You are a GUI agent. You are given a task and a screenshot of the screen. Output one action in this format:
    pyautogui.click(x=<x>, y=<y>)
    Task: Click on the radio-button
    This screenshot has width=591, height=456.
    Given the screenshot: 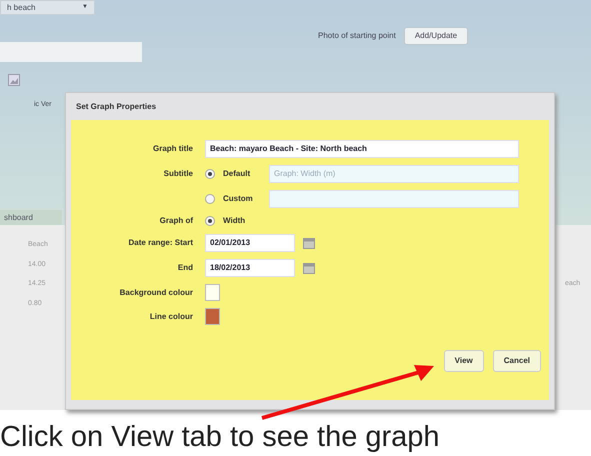 What is the action you would take?
    pyautogui.click(x=210, y=221)
    